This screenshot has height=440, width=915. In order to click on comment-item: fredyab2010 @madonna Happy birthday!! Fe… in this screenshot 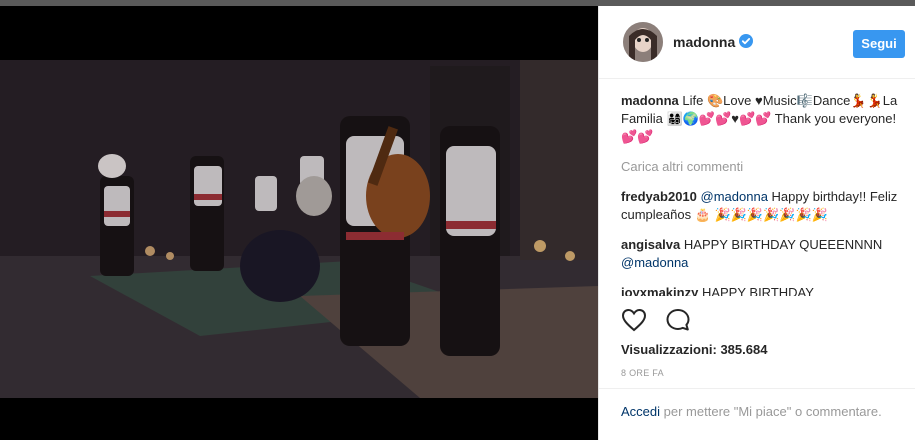, I will do `click(761, 206)`.